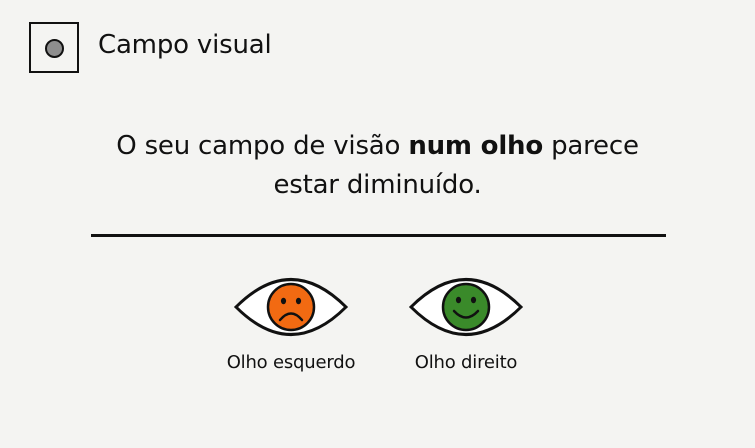 The height and width of the screenshot is (448, 755). What do you see at coordinates (476, 146) in the screenshot?
I see `message-emphasis: num olho` at bounding box center [476, 146].